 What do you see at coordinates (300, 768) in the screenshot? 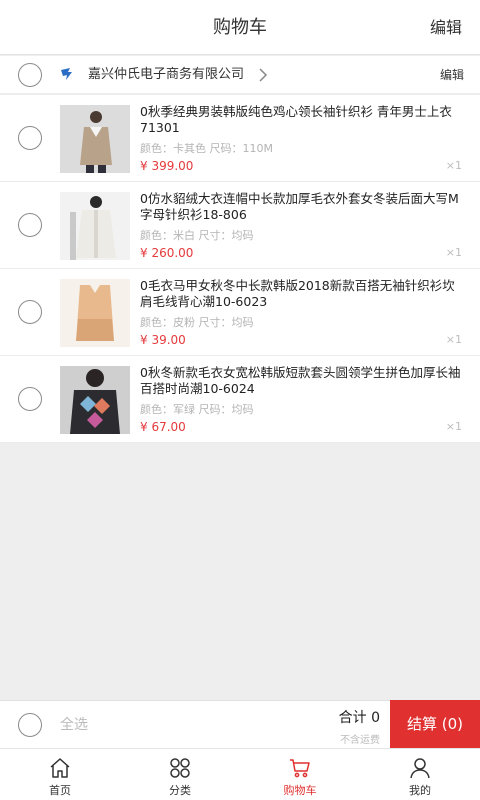
I see `cart-icon` at bounding box center [300, 768].